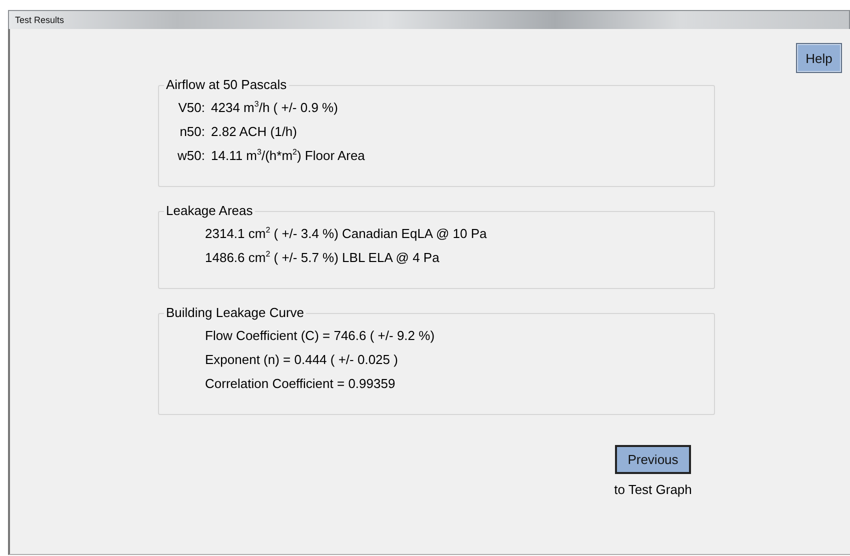  I want to click on result-value: 2314.1 cm$^{2}$ ( +/- 3.4 %) Canadian EqLA @ 10 Pa, so click(346, 234).